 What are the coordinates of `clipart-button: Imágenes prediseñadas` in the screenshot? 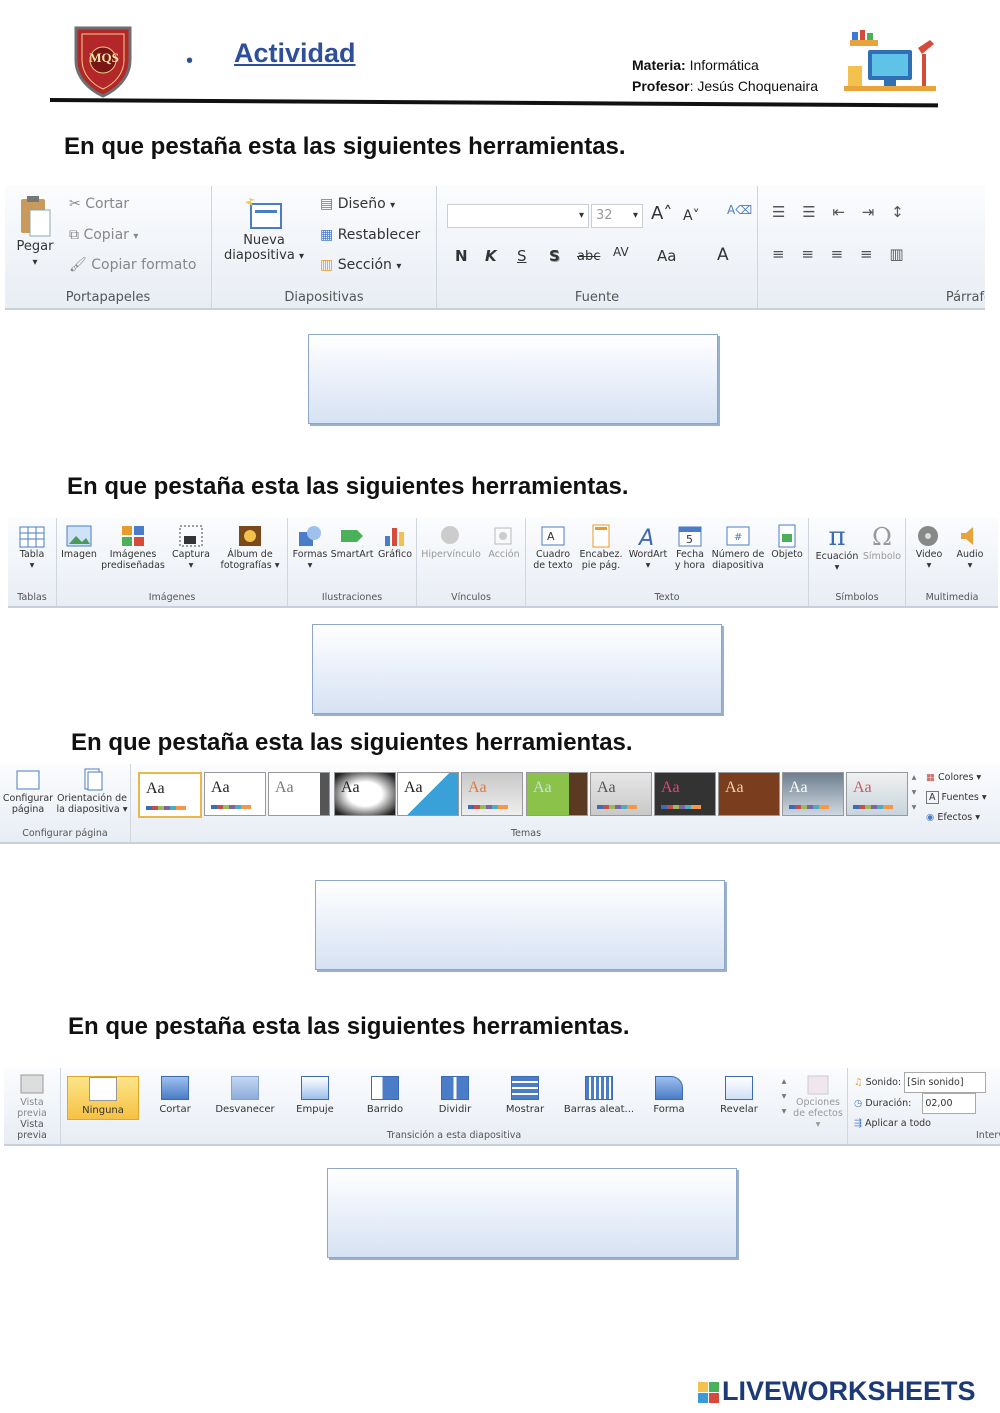 It's located at (133, 548).